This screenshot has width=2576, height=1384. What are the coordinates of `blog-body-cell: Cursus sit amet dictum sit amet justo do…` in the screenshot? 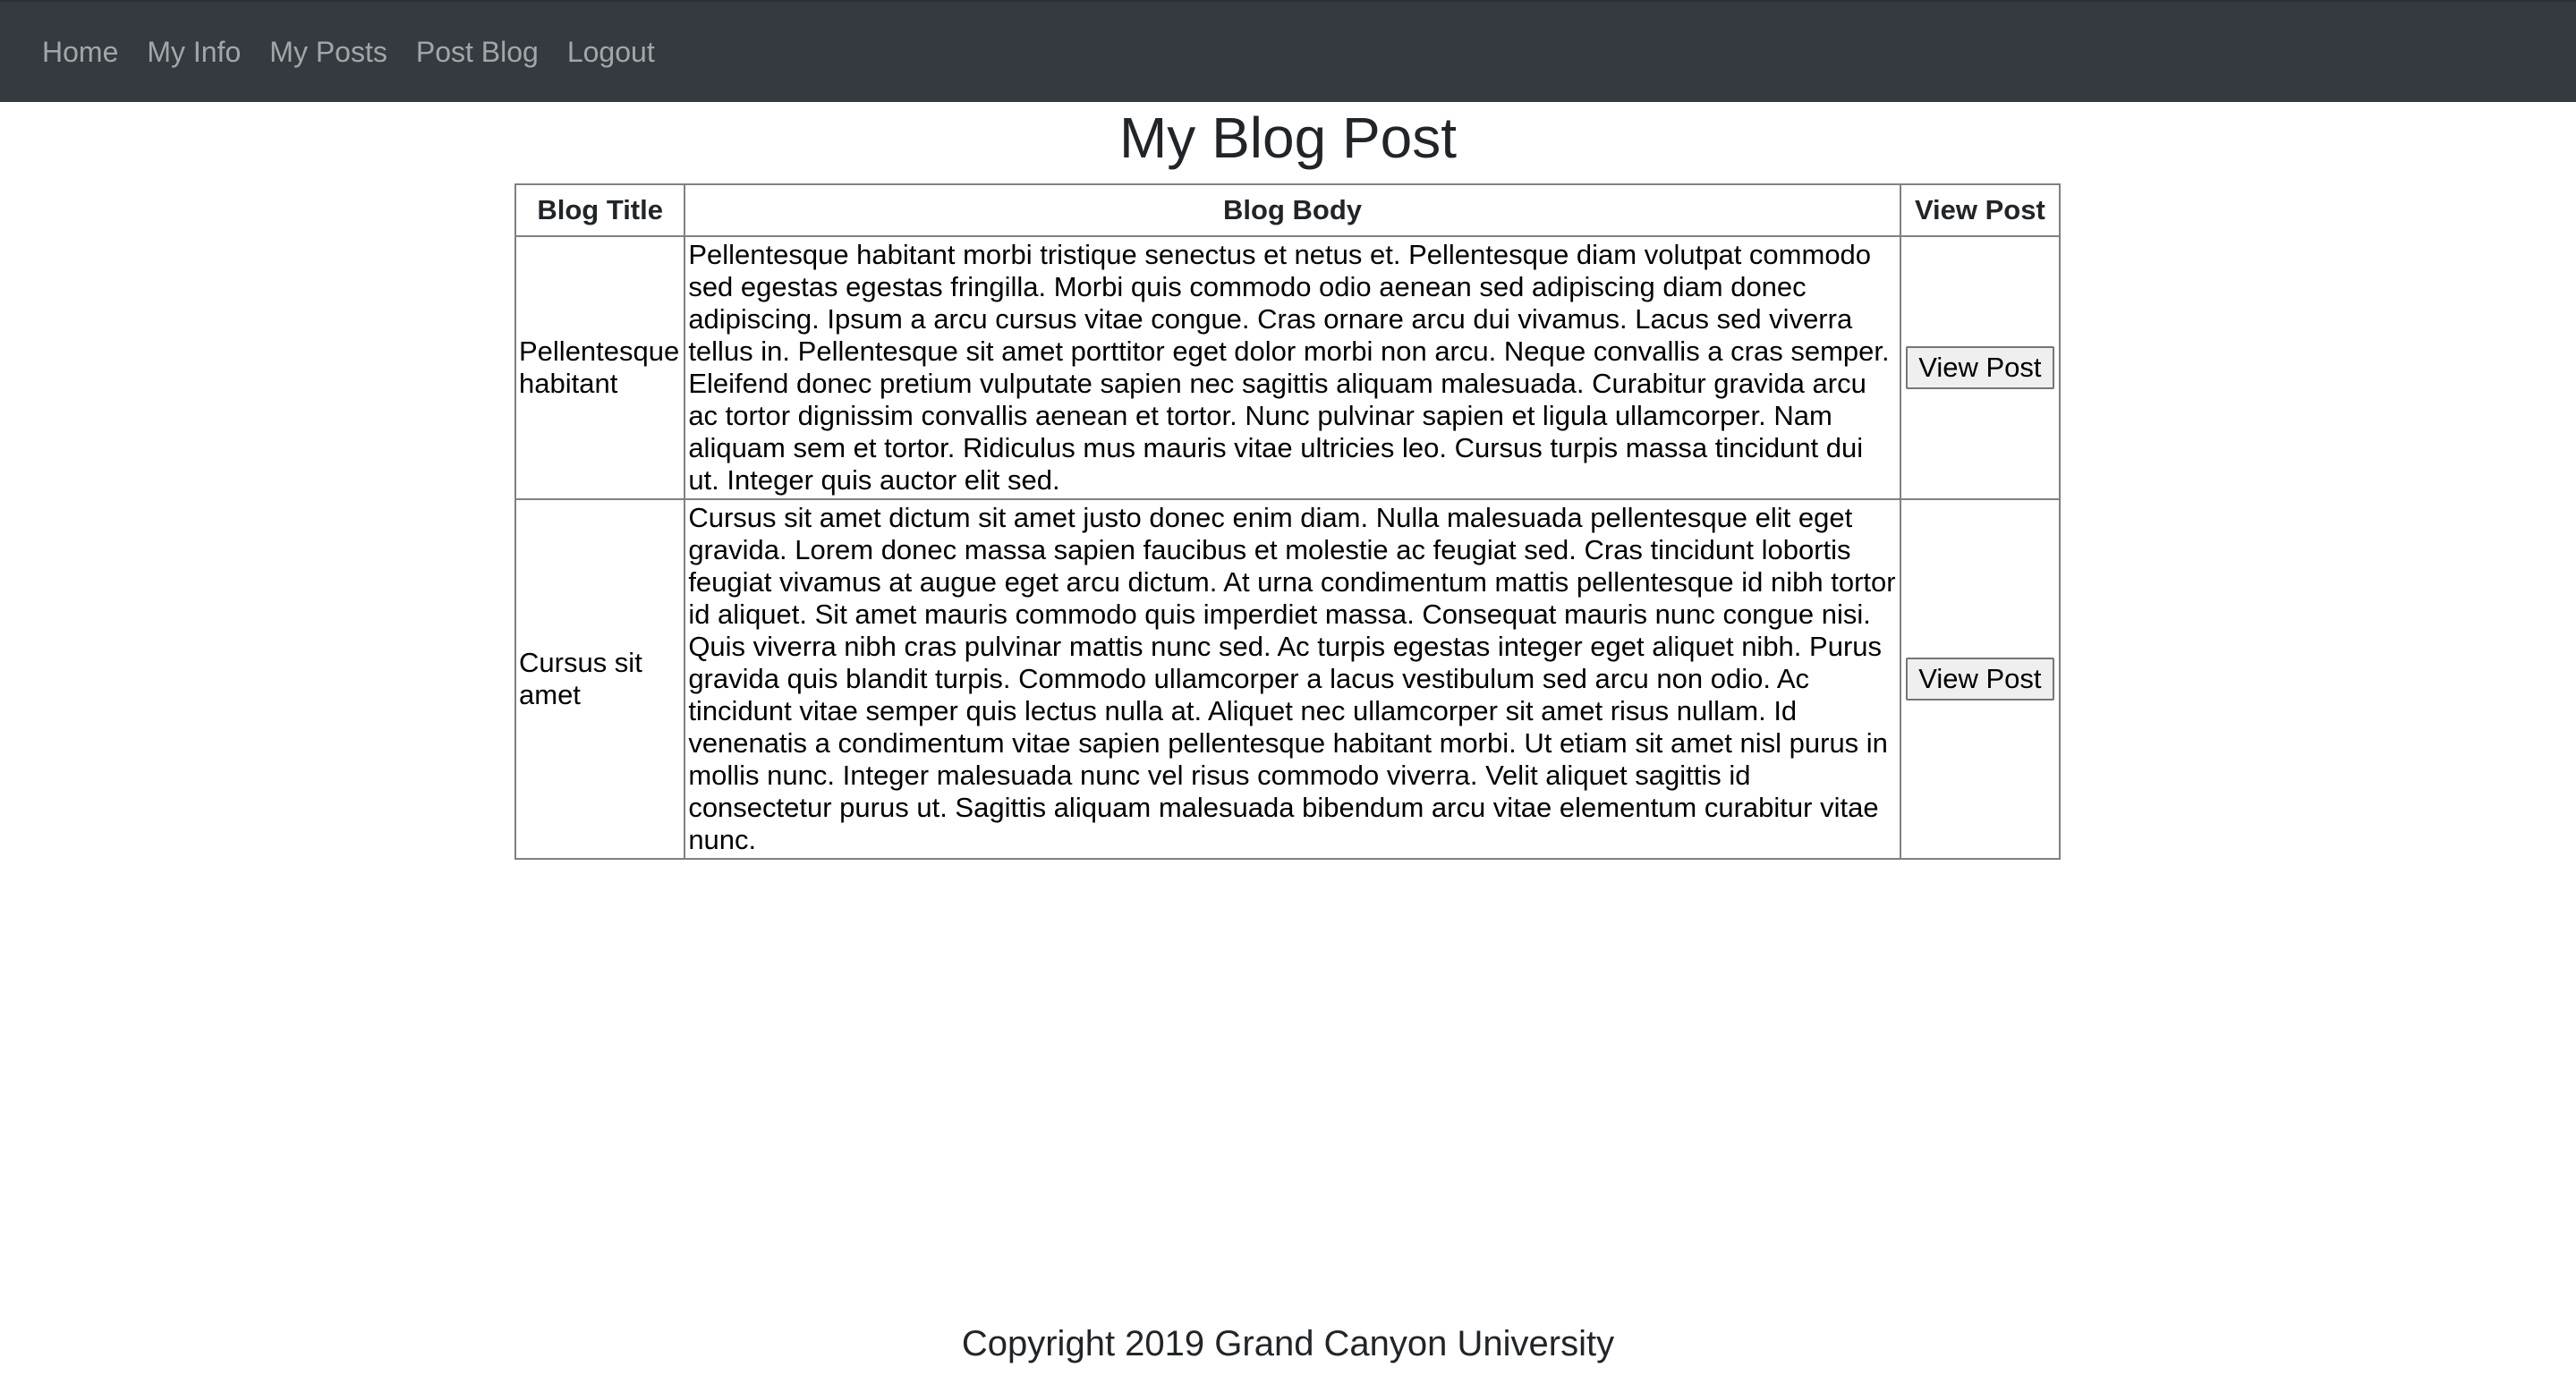 It's located at (1292, 679).